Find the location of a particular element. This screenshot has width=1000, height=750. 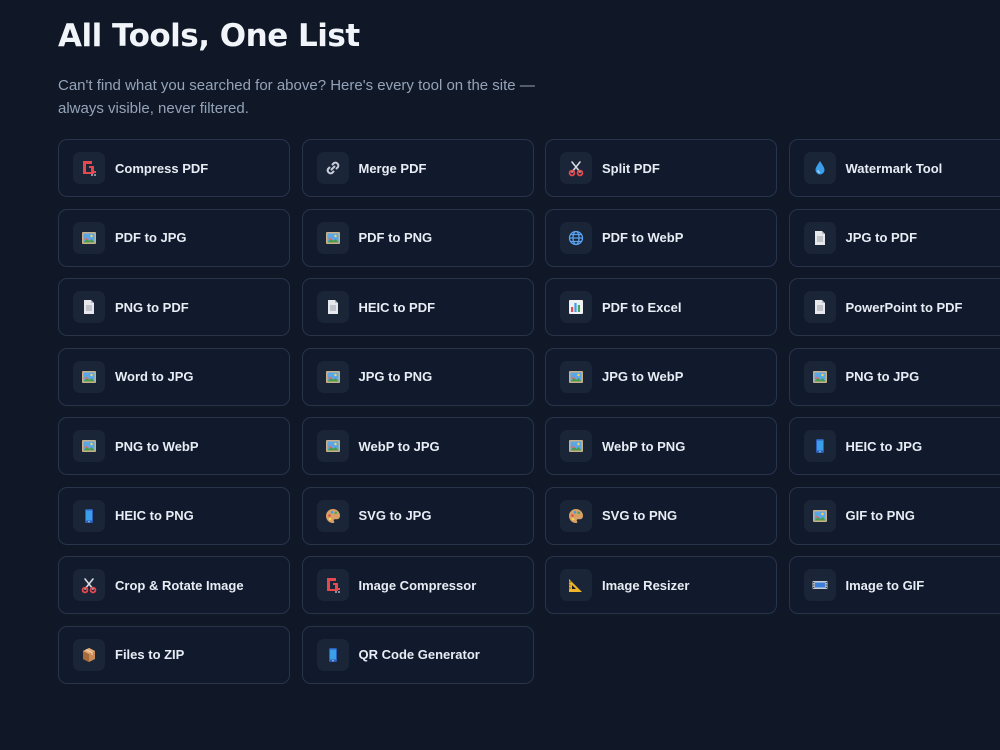

tool-card-png-to-pdf: PNG to PDF is located at coordinates (174, 307).